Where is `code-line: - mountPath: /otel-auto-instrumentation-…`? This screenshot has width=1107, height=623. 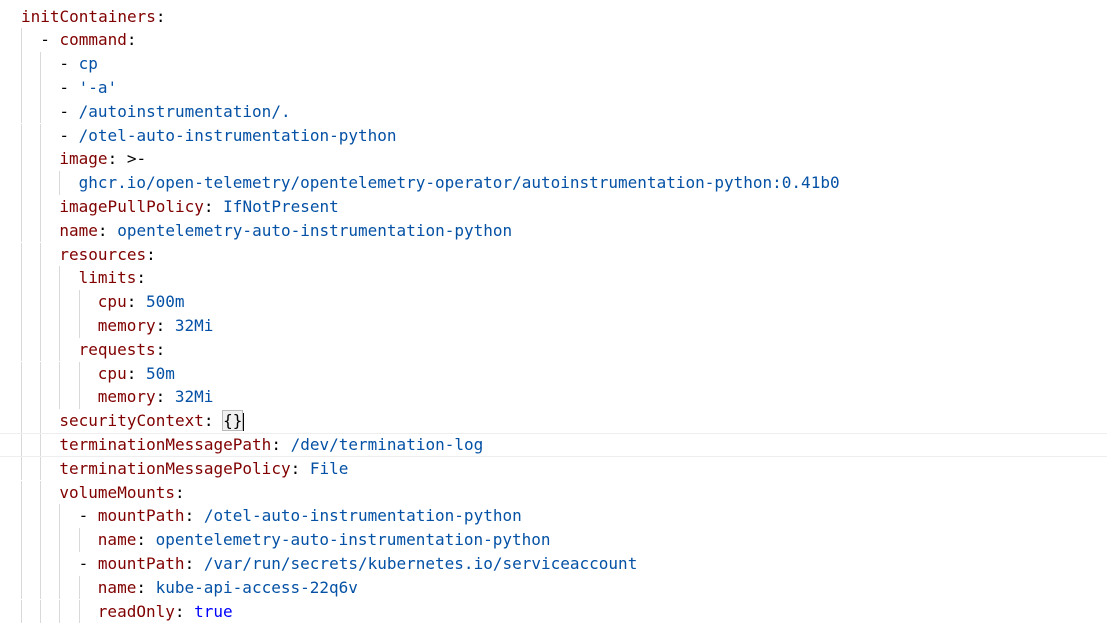
code-line: - mountPath: /otel-auto-instrumentation-… is located at coordinates (553, 516).